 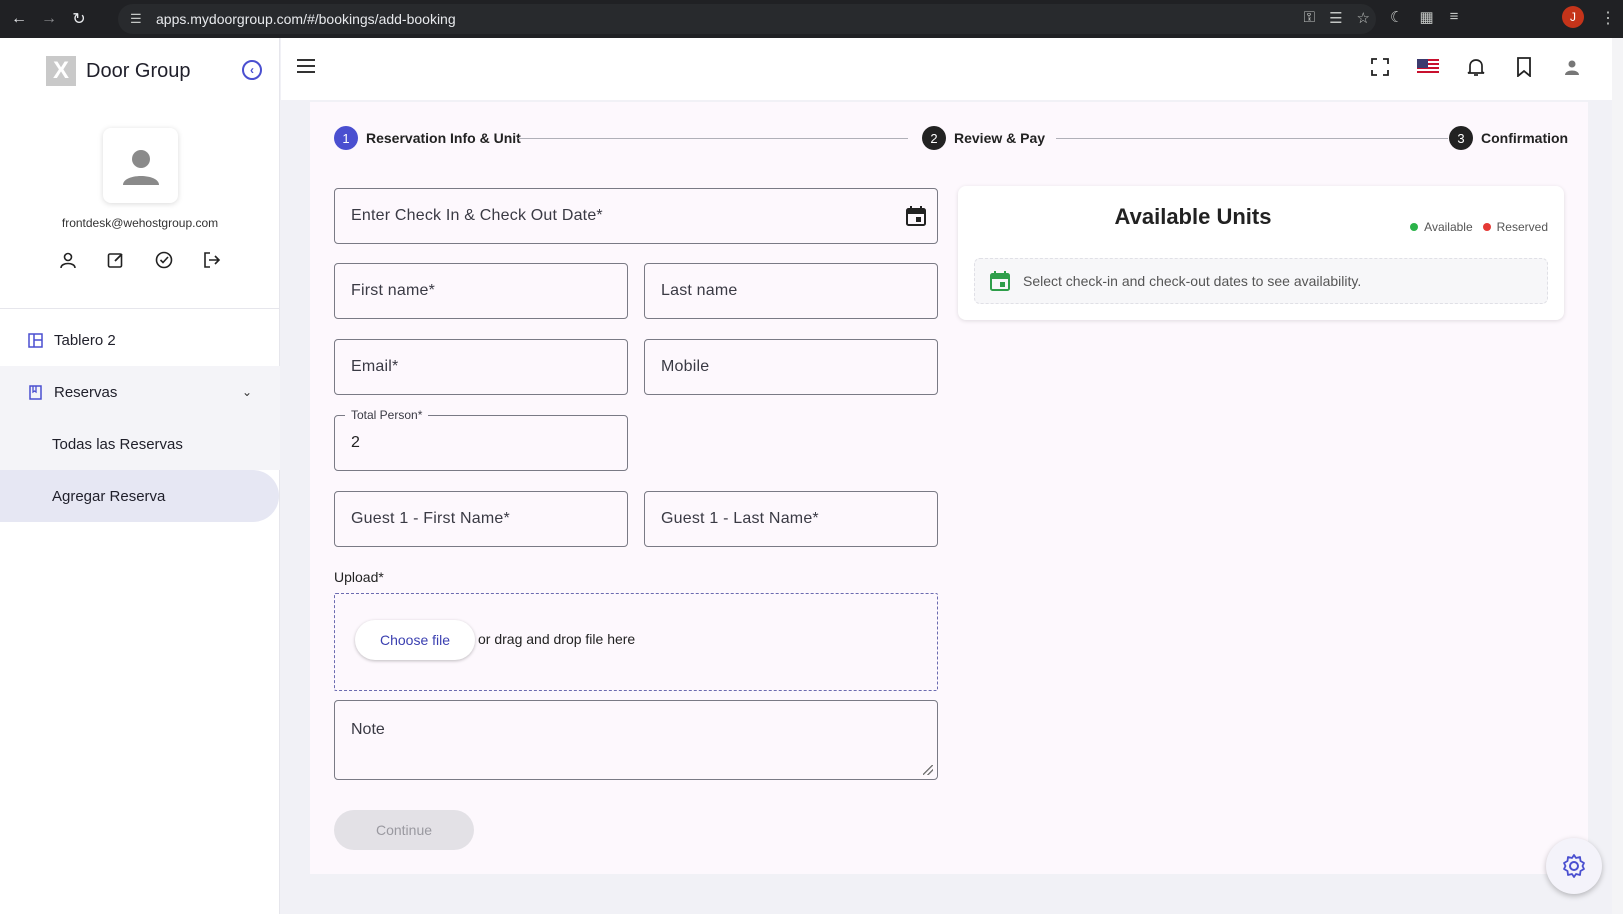 I want to click on upload-label: Upload*, so click(x=359, y=577).